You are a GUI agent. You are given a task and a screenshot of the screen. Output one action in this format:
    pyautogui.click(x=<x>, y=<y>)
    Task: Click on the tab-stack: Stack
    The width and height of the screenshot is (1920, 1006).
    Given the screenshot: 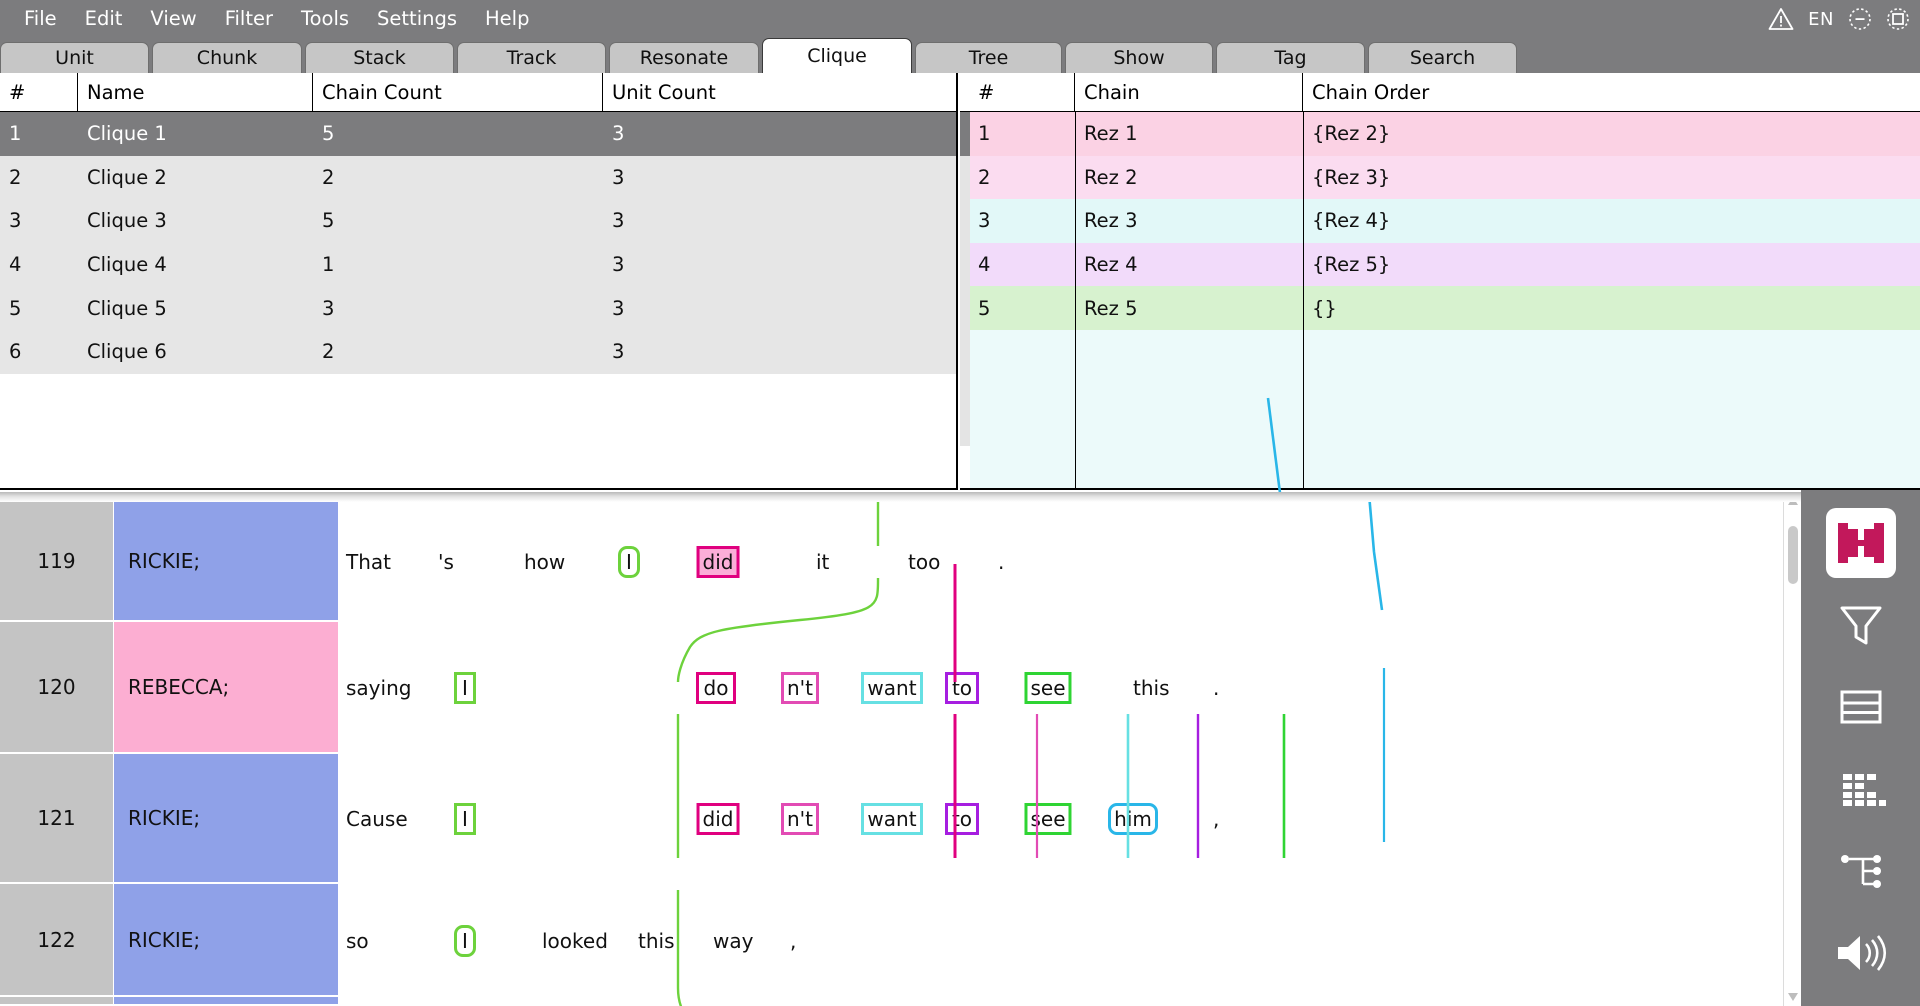 What is the action you would take?
    pyautogui.click(x=379, y=57)
    